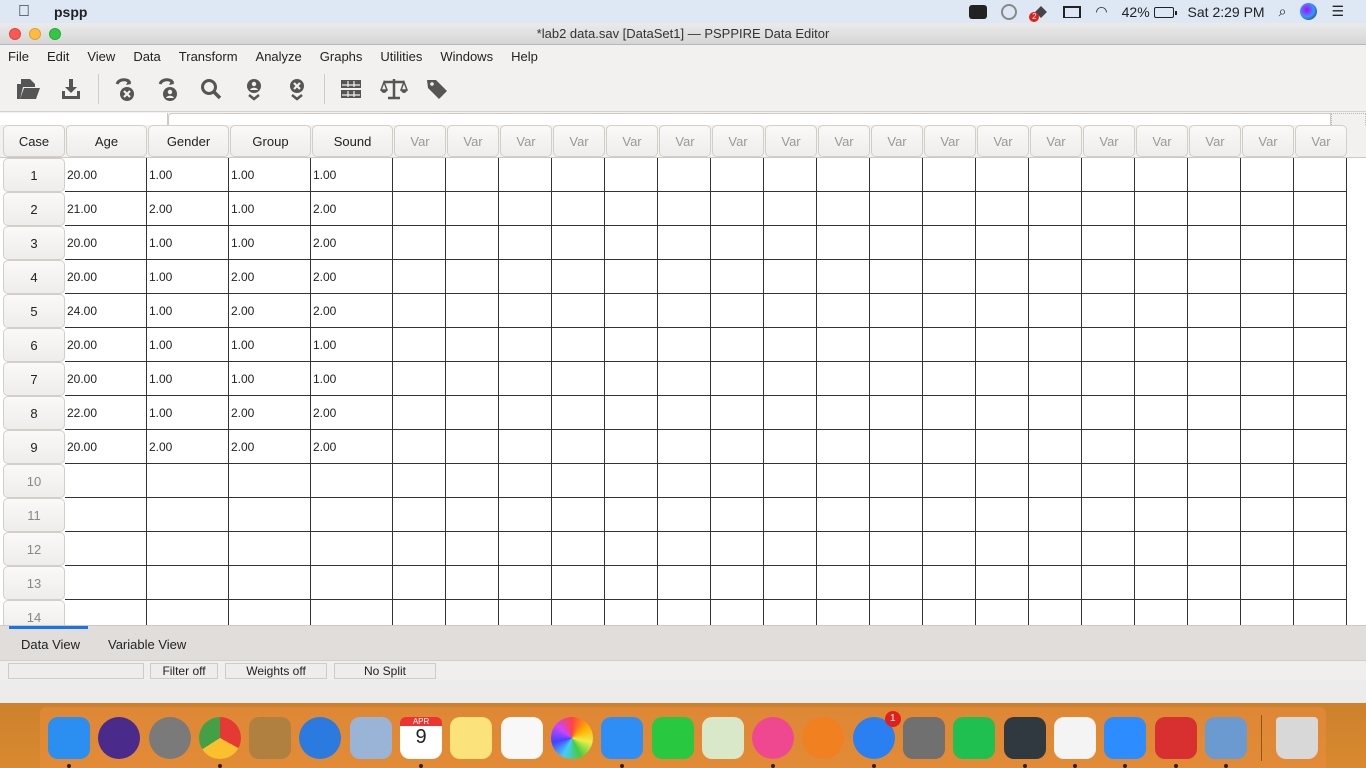 The width and height of the screenshot is (1366, 768). Describe the element at coordinates (974, 737) in the screenshot. I see `downloader-dock-icon` at that location.